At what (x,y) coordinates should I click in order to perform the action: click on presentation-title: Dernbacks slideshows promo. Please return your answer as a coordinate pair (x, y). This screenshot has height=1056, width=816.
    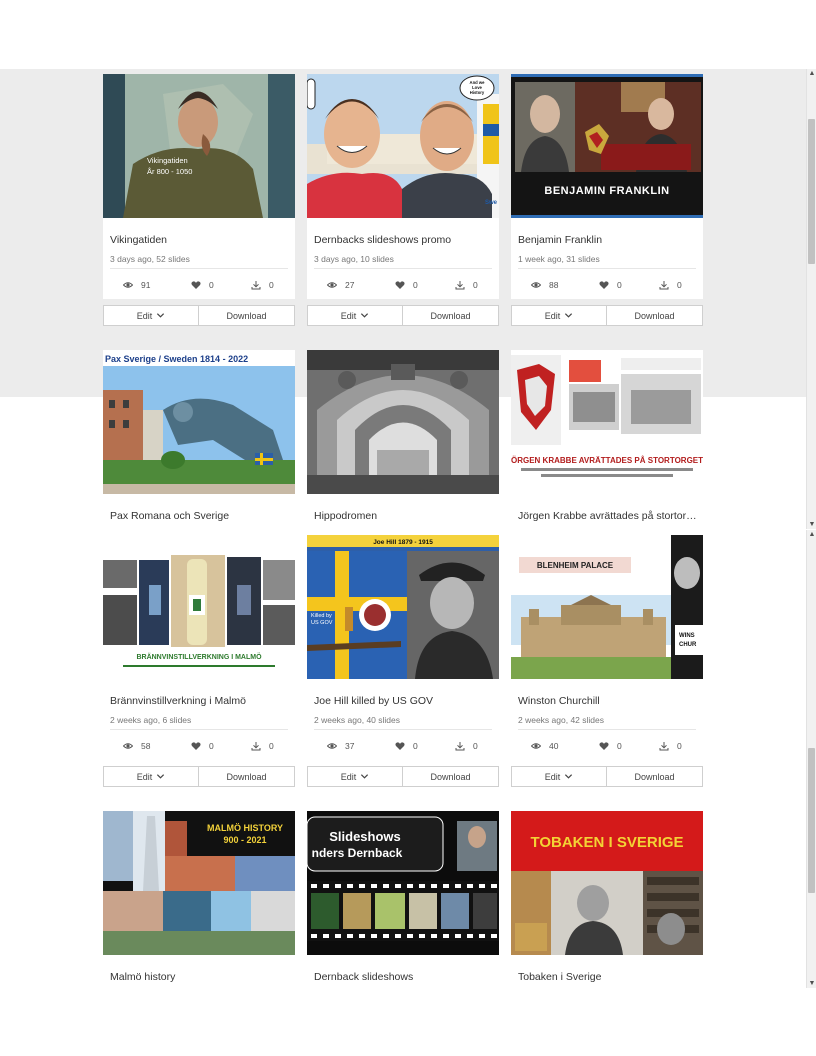
    Looking at the image, I should click on (404, 240).